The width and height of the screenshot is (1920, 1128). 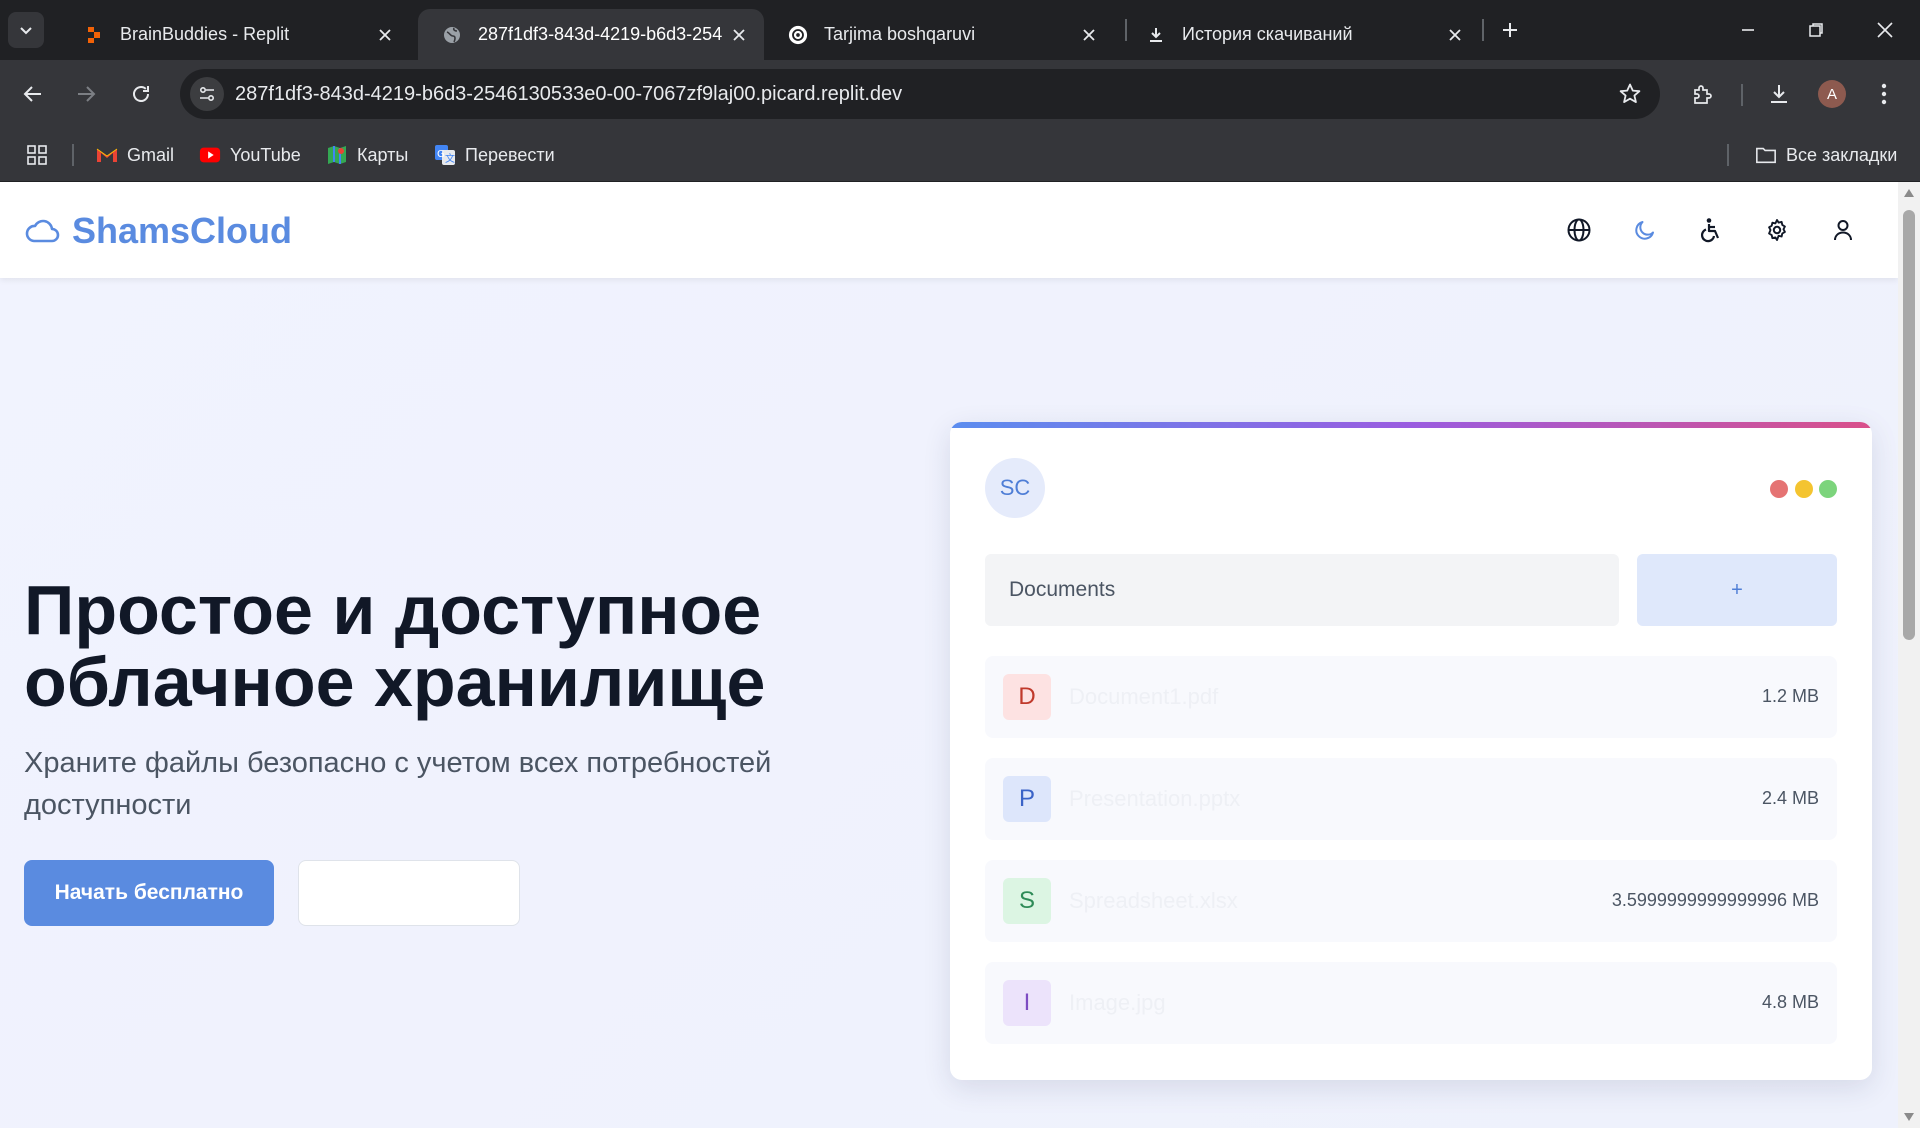 What do you see at coordinates (1267, 34) in the screenshot?
I see `tab-title: История скачиваний` at bounding box center [1267, 34].